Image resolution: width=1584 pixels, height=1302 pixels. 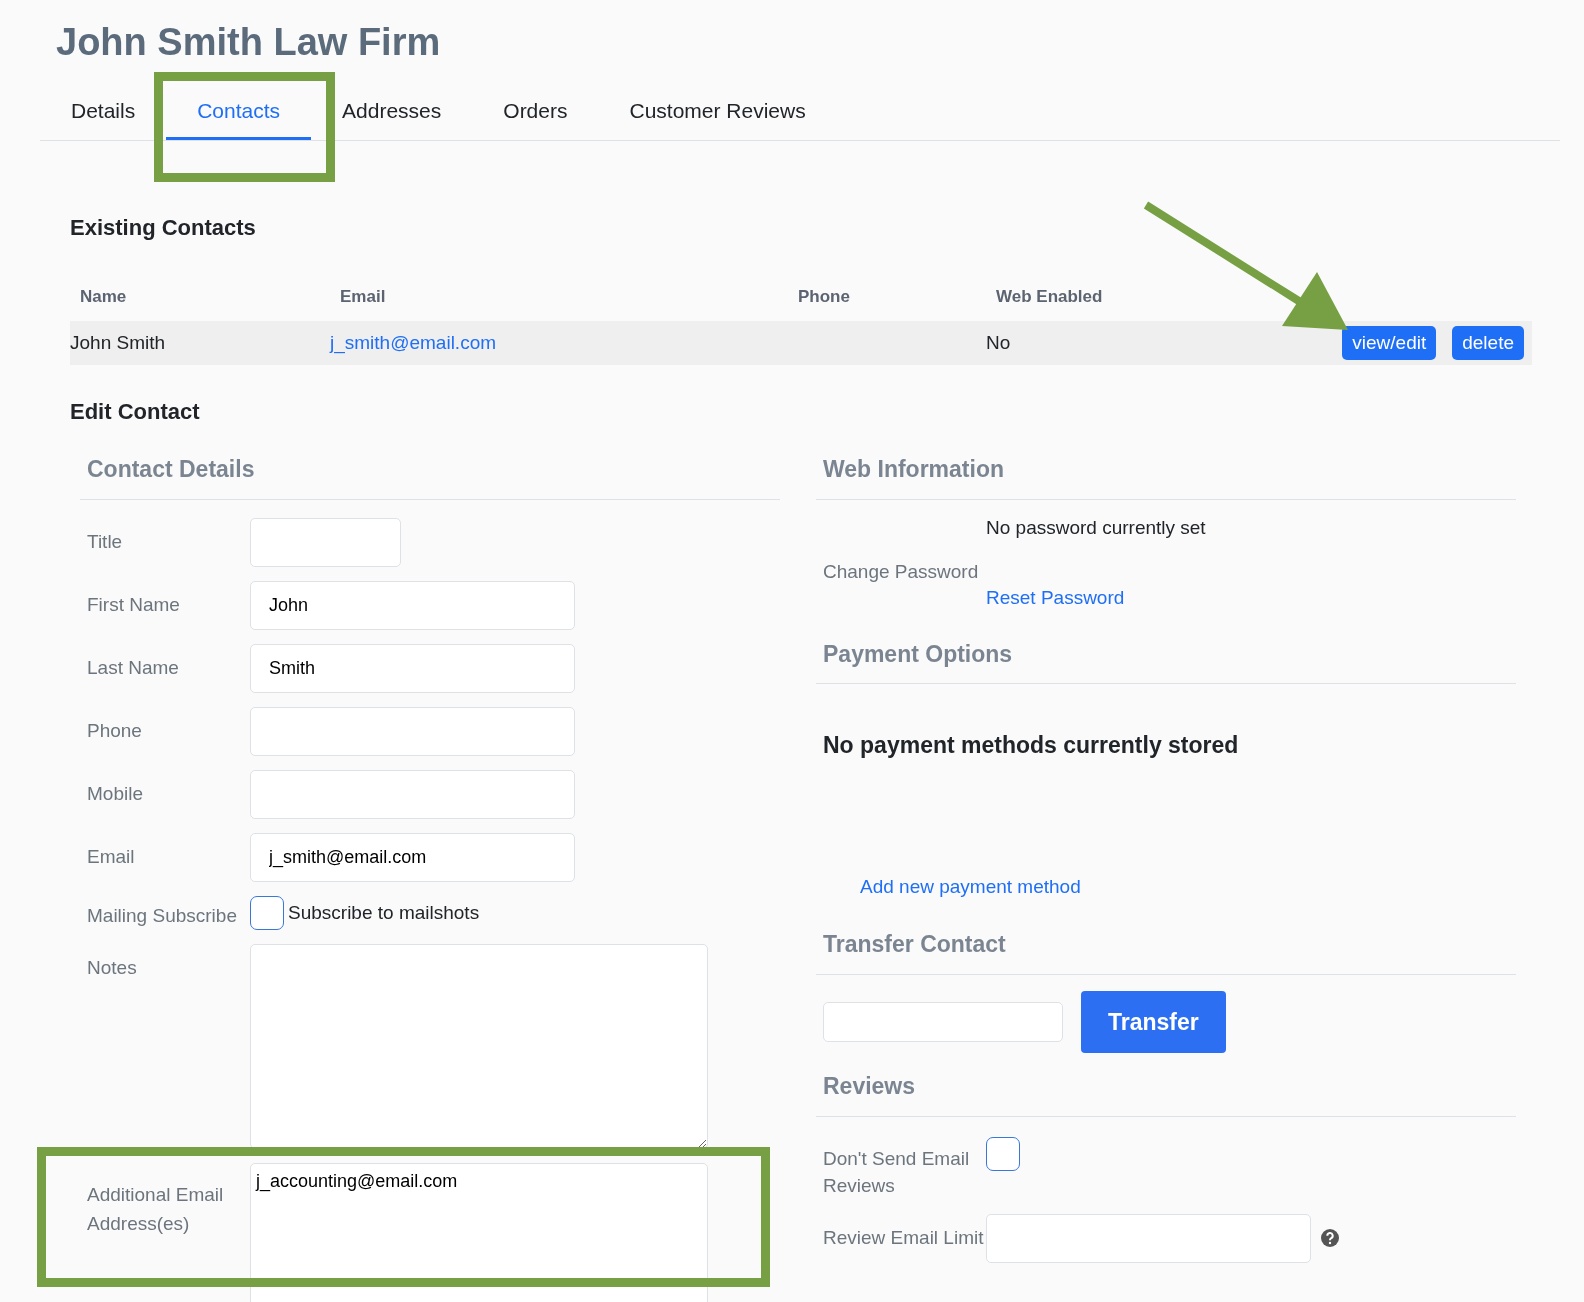 I want to click on tab: Contacts, so click(x=239, y=113).